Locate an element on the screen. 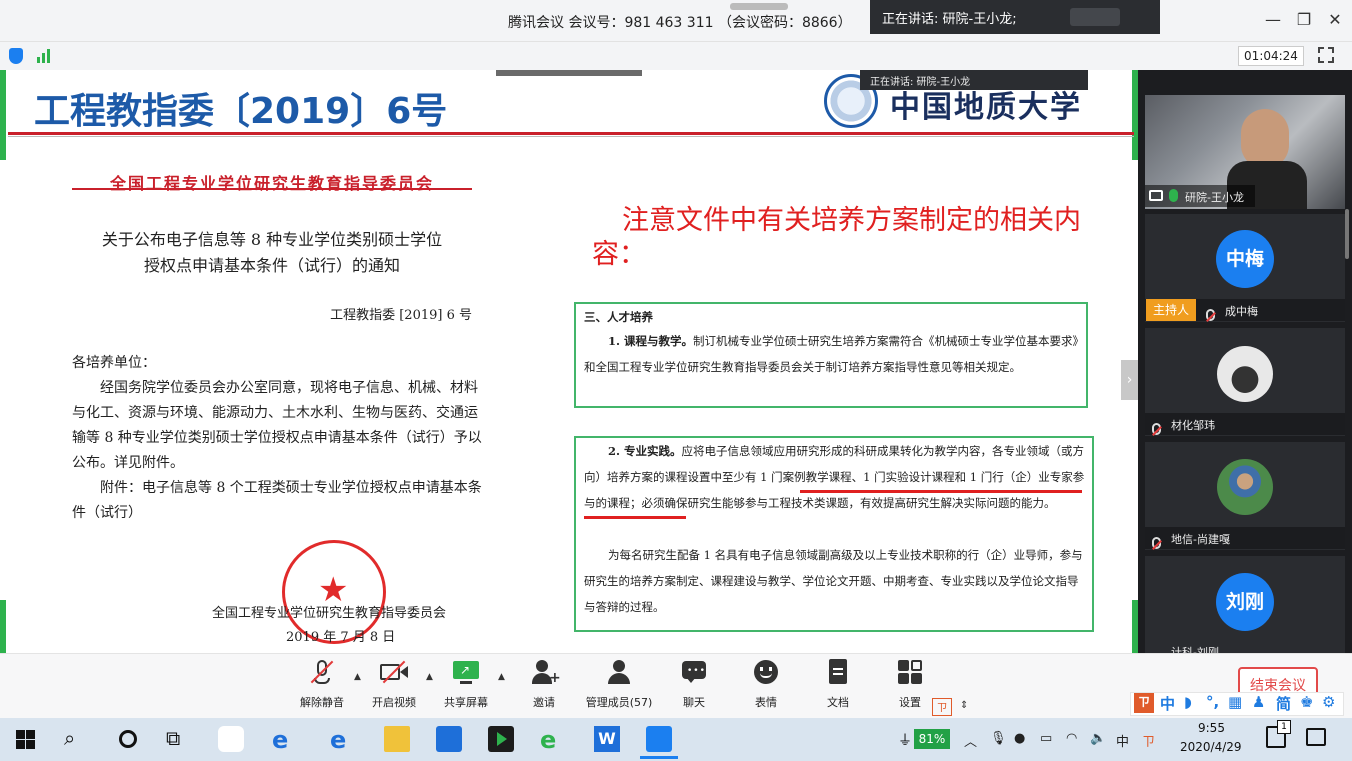 Image resolution: width=1352 pixels, height=761 pixels. task-view-icon: ⧉ is located at coordinates (179, 739).